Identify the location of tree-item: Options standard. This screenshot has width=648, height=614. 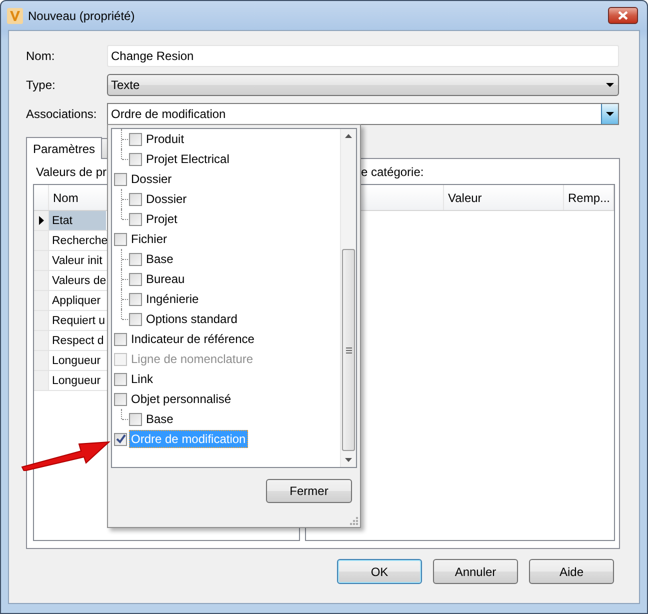
(192, 319).